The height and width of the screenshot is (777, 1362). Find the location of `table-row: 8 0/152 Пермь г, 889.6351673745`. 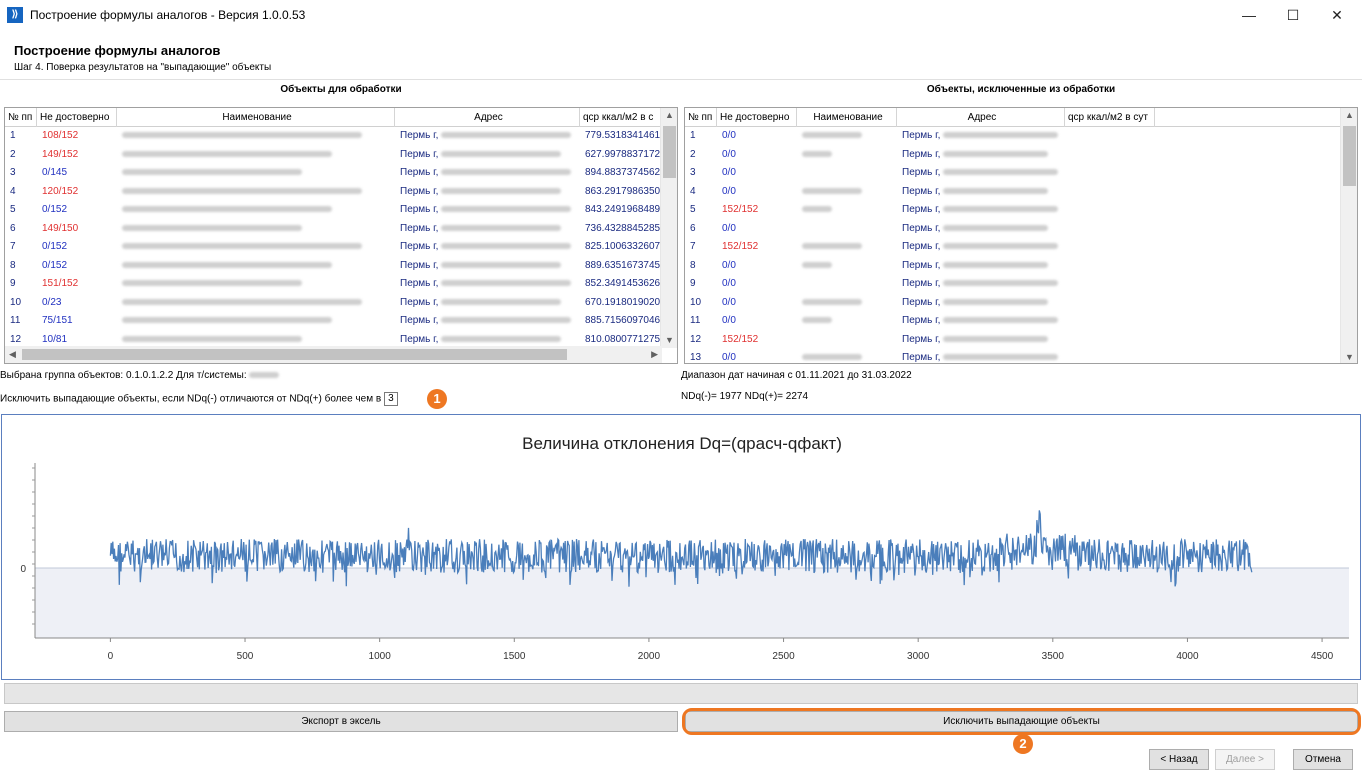

table-row: 8 0/152 Пермь г, 889.6351673745 is located at coordinates (341, 266).